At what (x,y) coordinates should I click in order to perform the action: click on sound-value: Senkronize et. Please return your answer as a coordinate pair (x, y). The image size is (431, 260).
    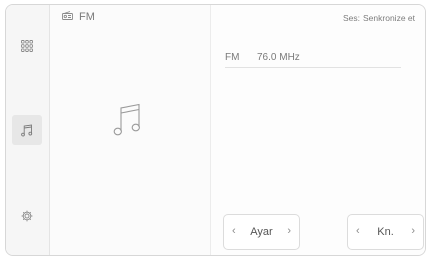
    Looking at the image, I should click on (389, 18).